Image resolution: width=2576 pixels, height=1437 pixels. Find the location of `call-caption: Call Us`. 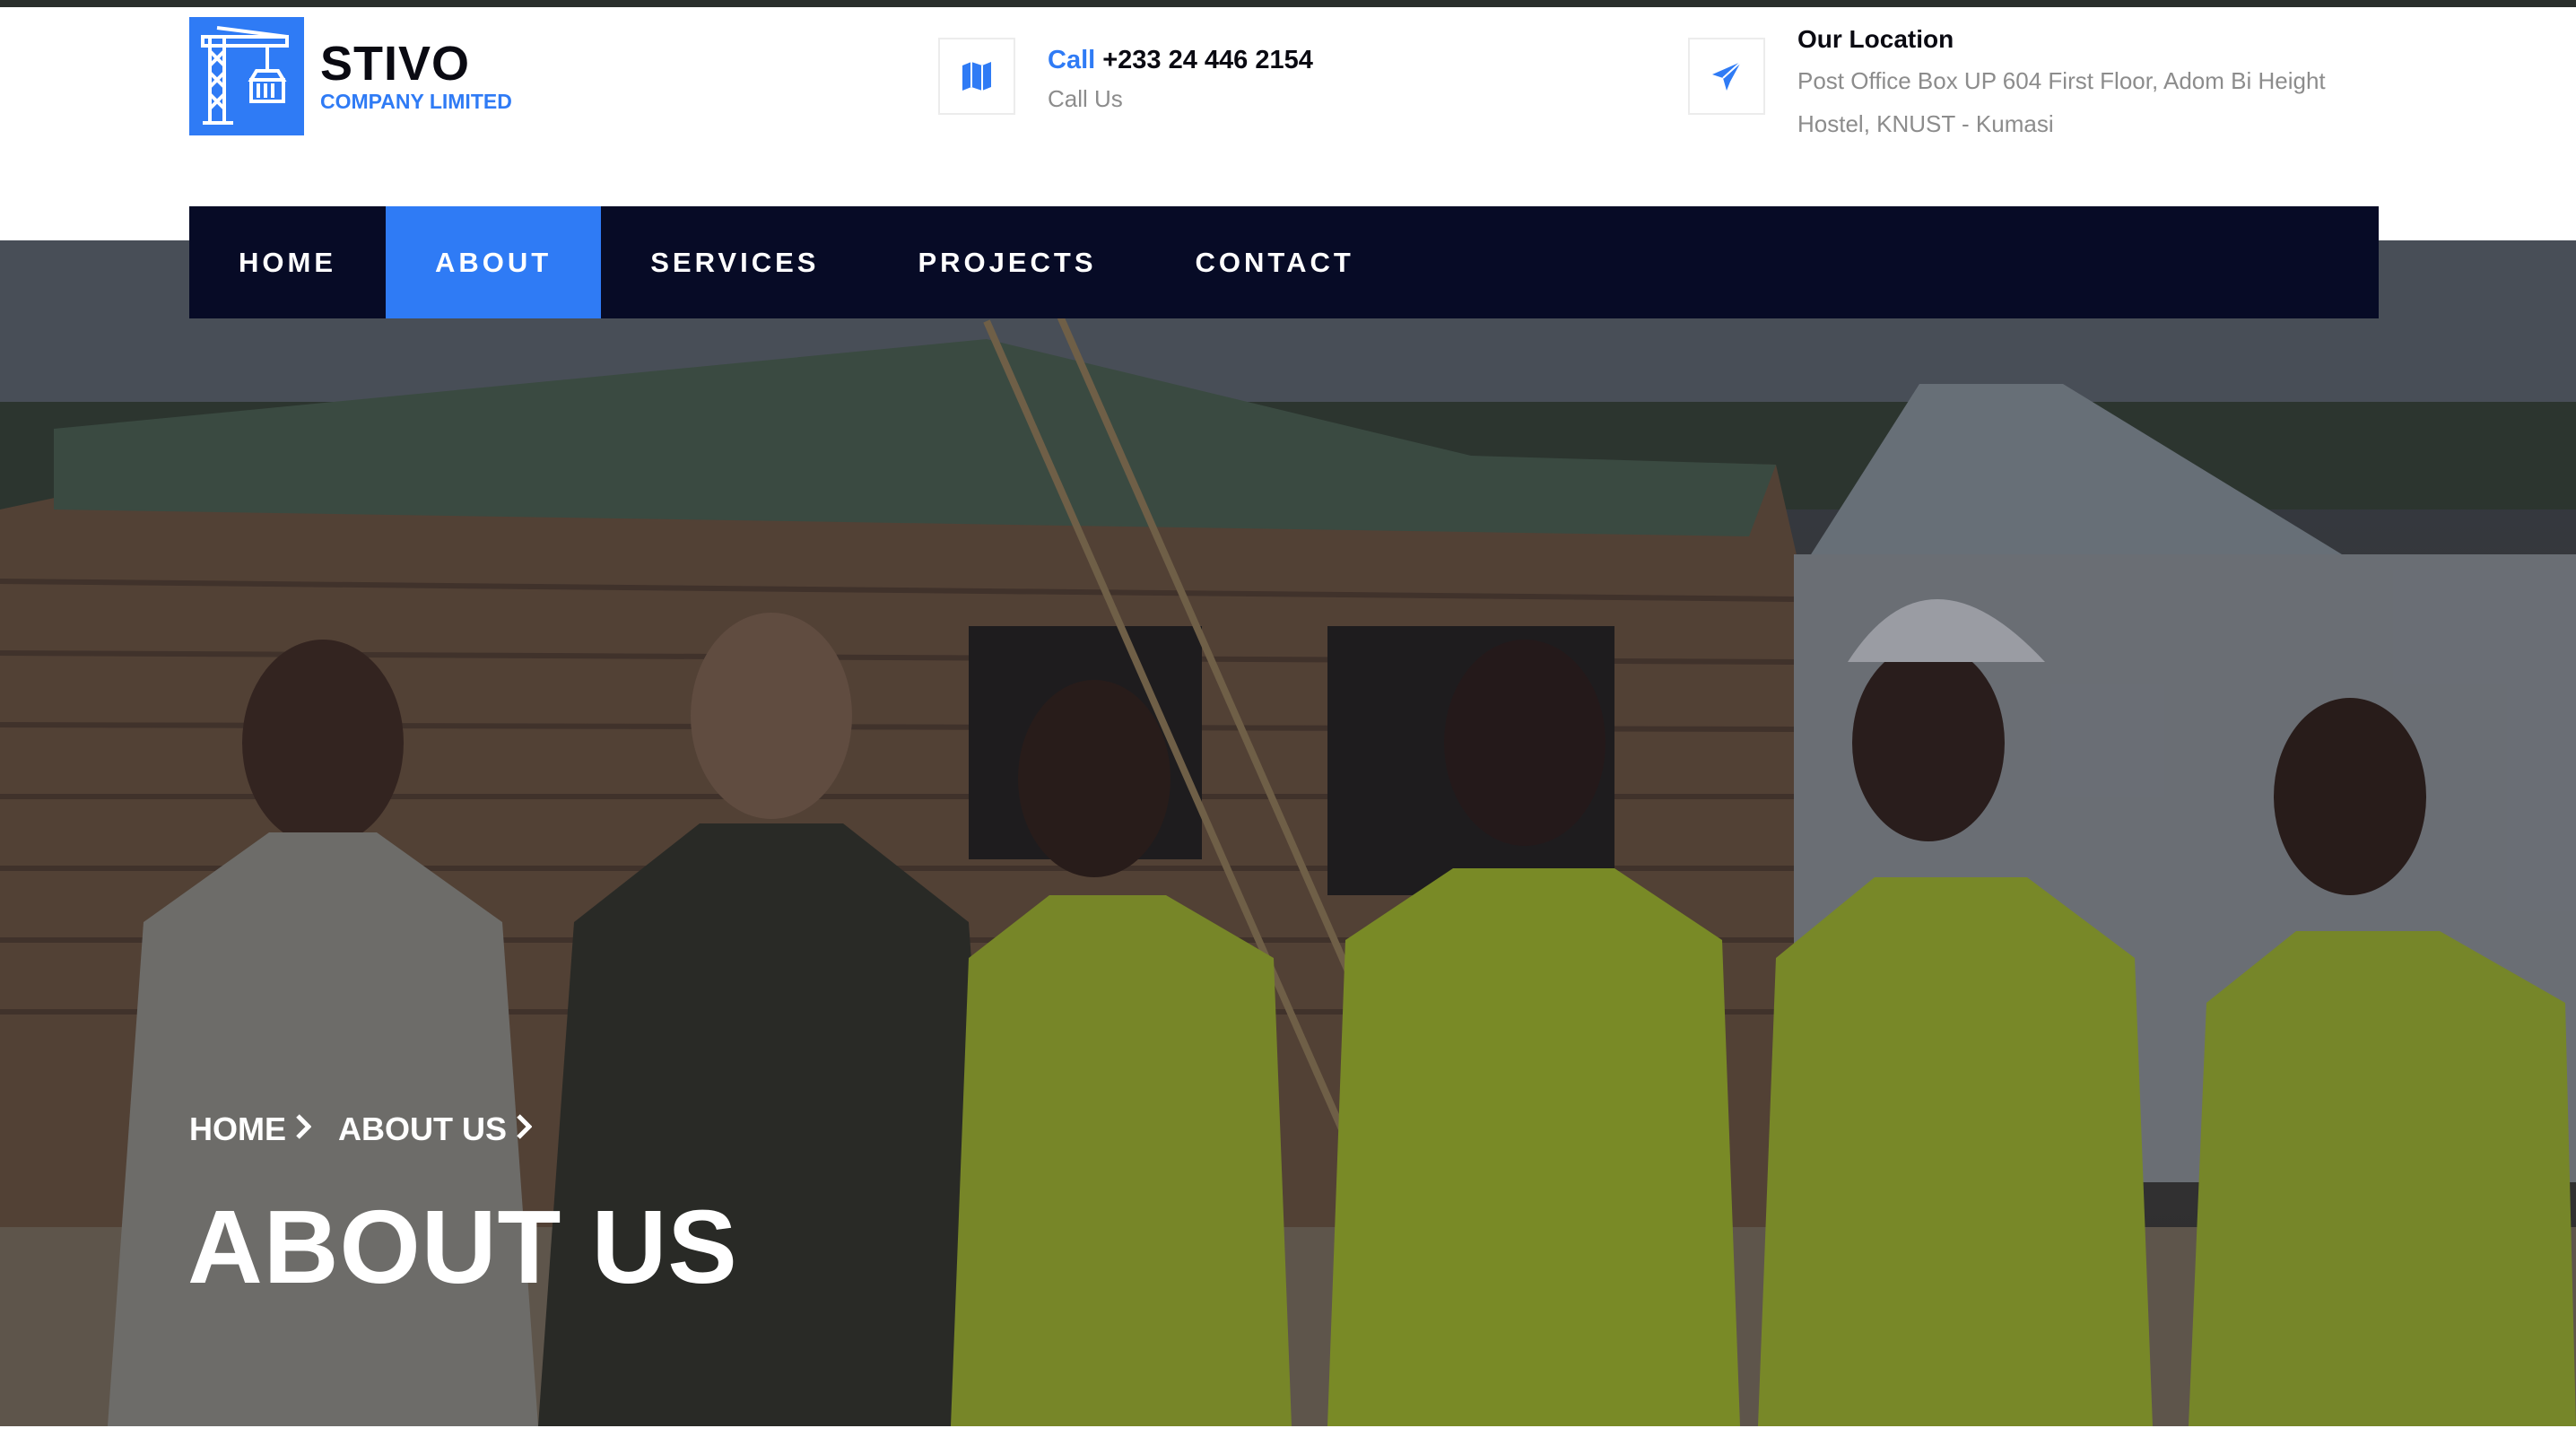

call-caption: Call Us is located at coordinates (1085, 98).